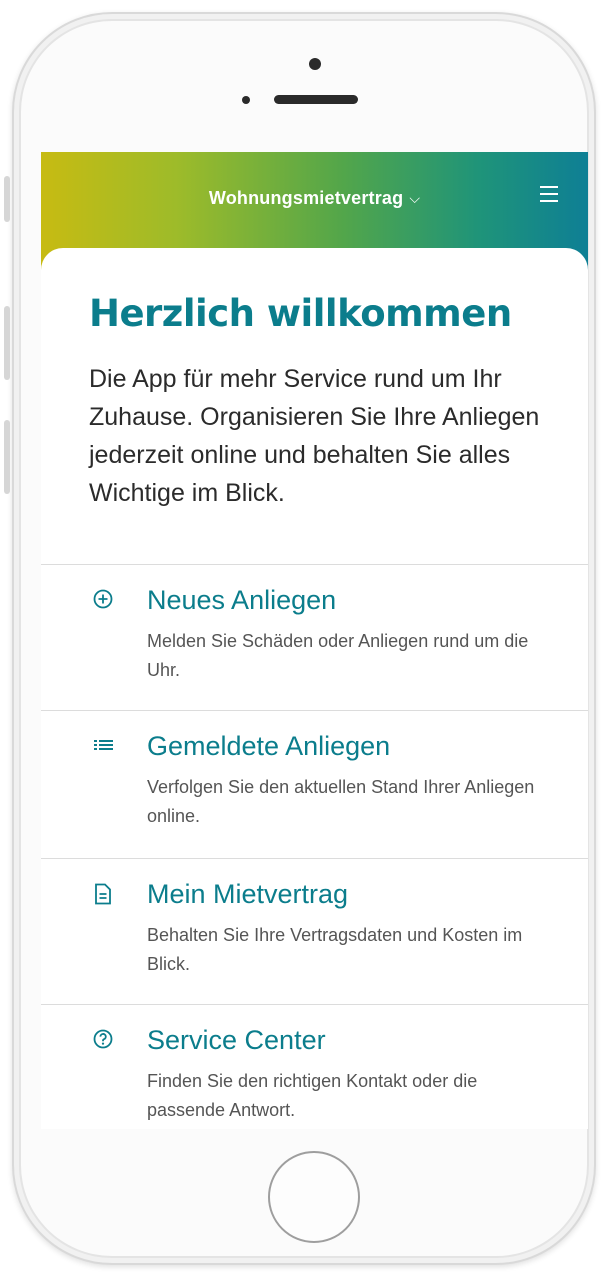 This screenshot has height=1277, width=608. Describe the element at coordinates (415, 198) in the screenshot. I see `chevron-down-icon: ⌵` at that location.